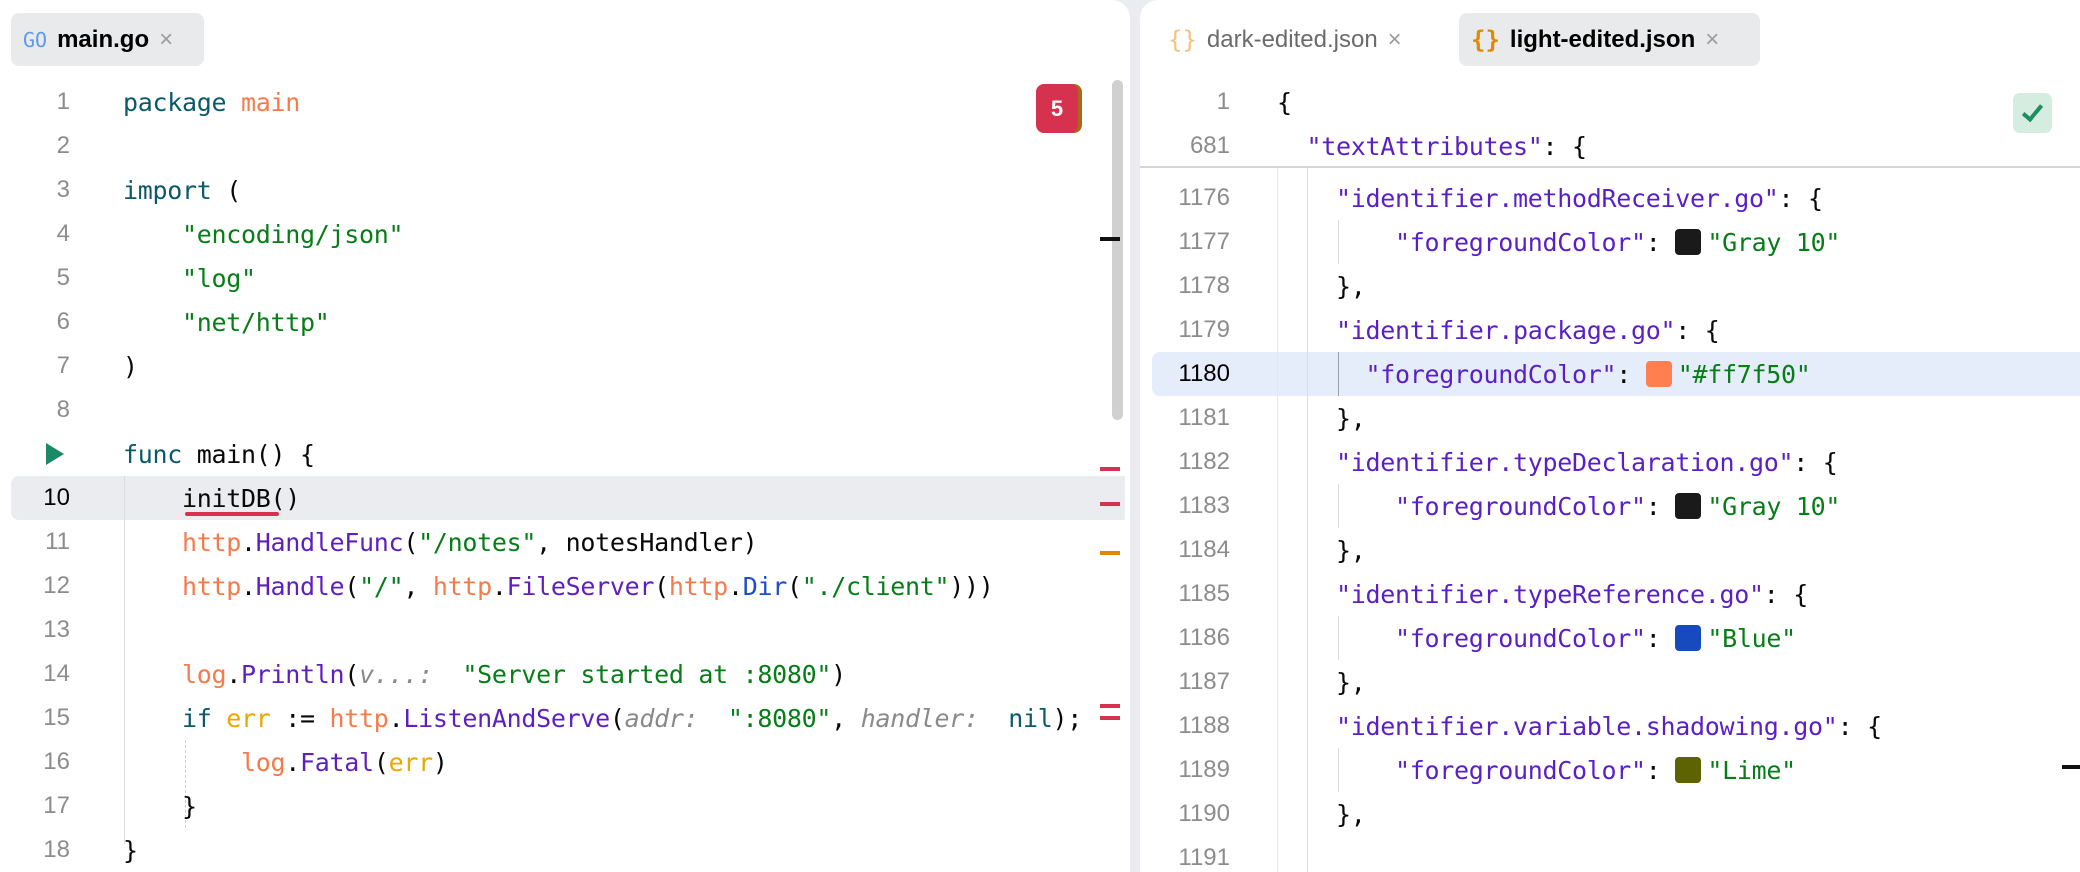 This screenshot has height=872, width=2080. Describe the element at coordinates (1544, 374) in the screenshot. I see `code-text: "foregroundColor": "#ff7f50"` at that location.